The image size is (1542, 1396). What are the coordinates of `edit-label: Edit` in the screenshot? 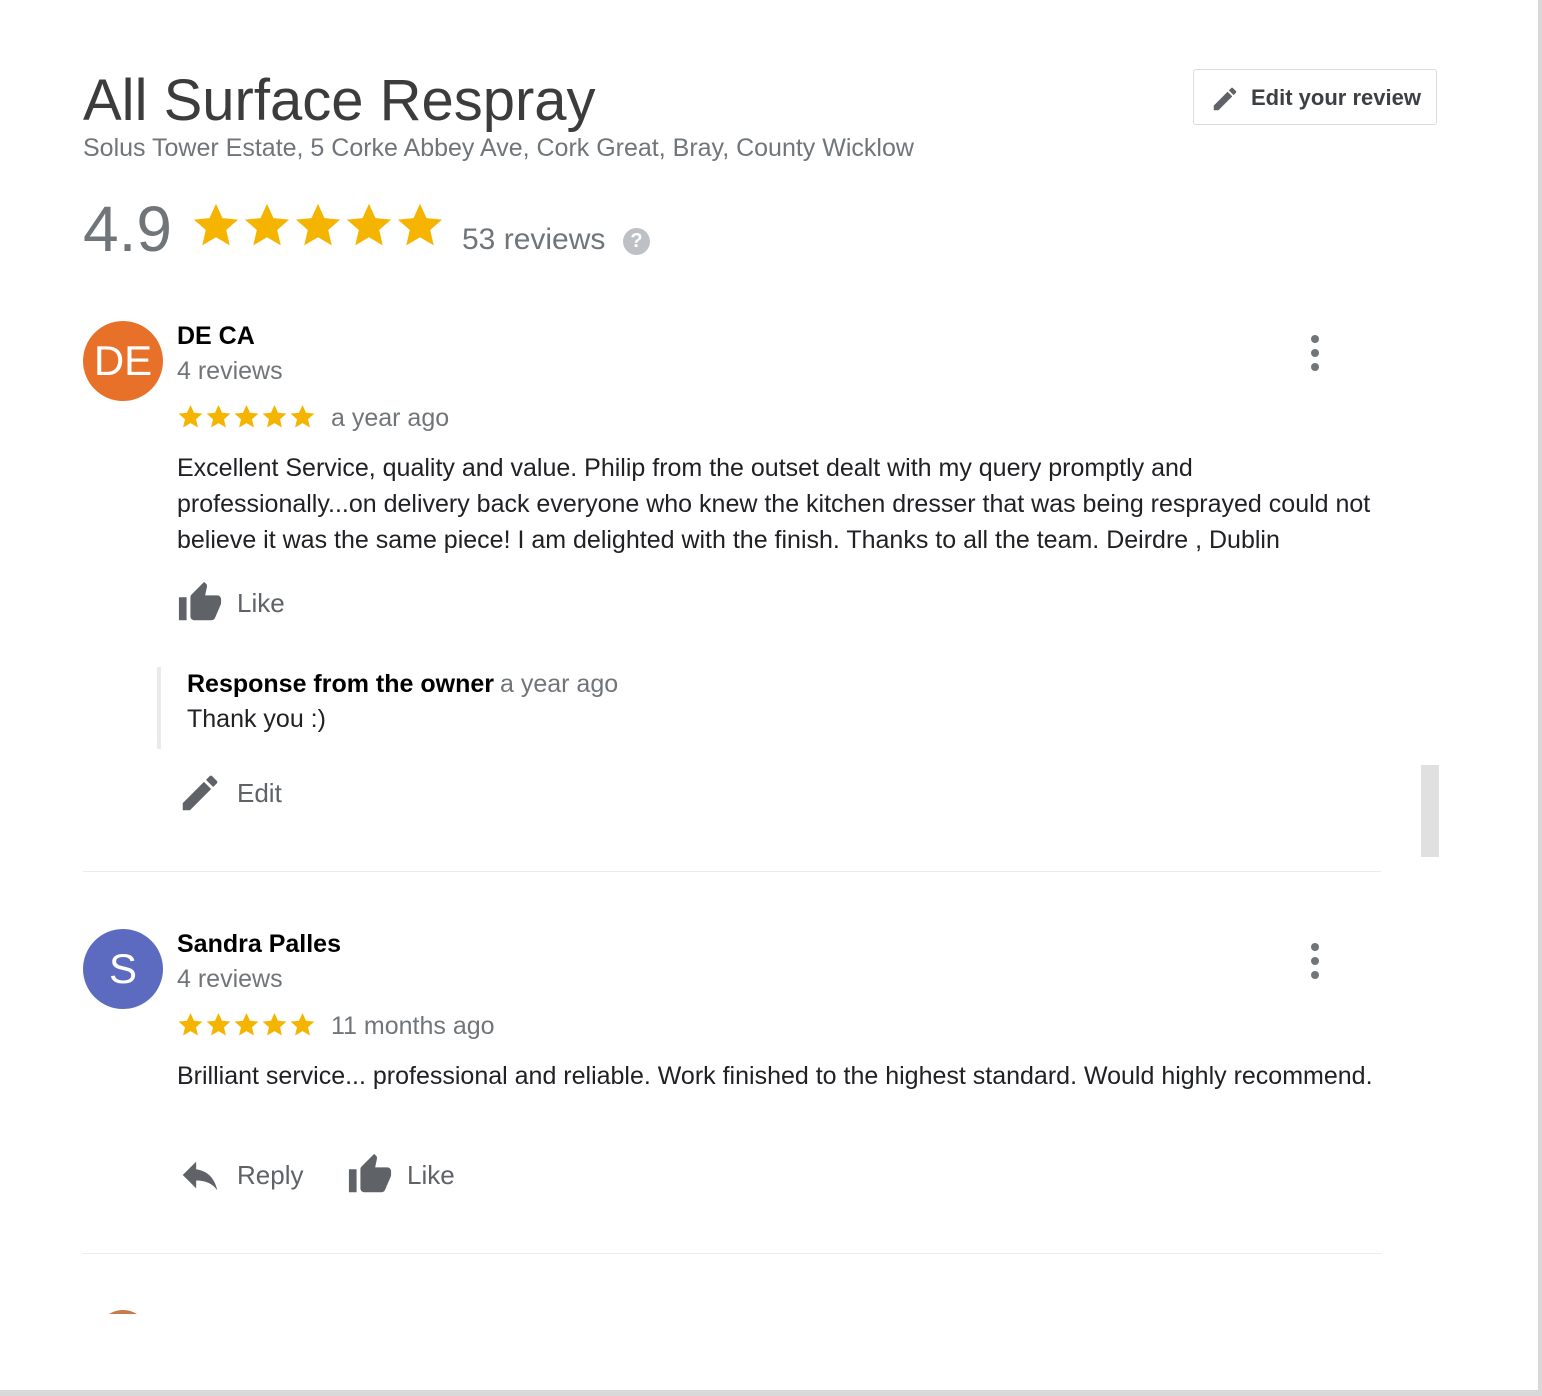 It's located at (259, 793).